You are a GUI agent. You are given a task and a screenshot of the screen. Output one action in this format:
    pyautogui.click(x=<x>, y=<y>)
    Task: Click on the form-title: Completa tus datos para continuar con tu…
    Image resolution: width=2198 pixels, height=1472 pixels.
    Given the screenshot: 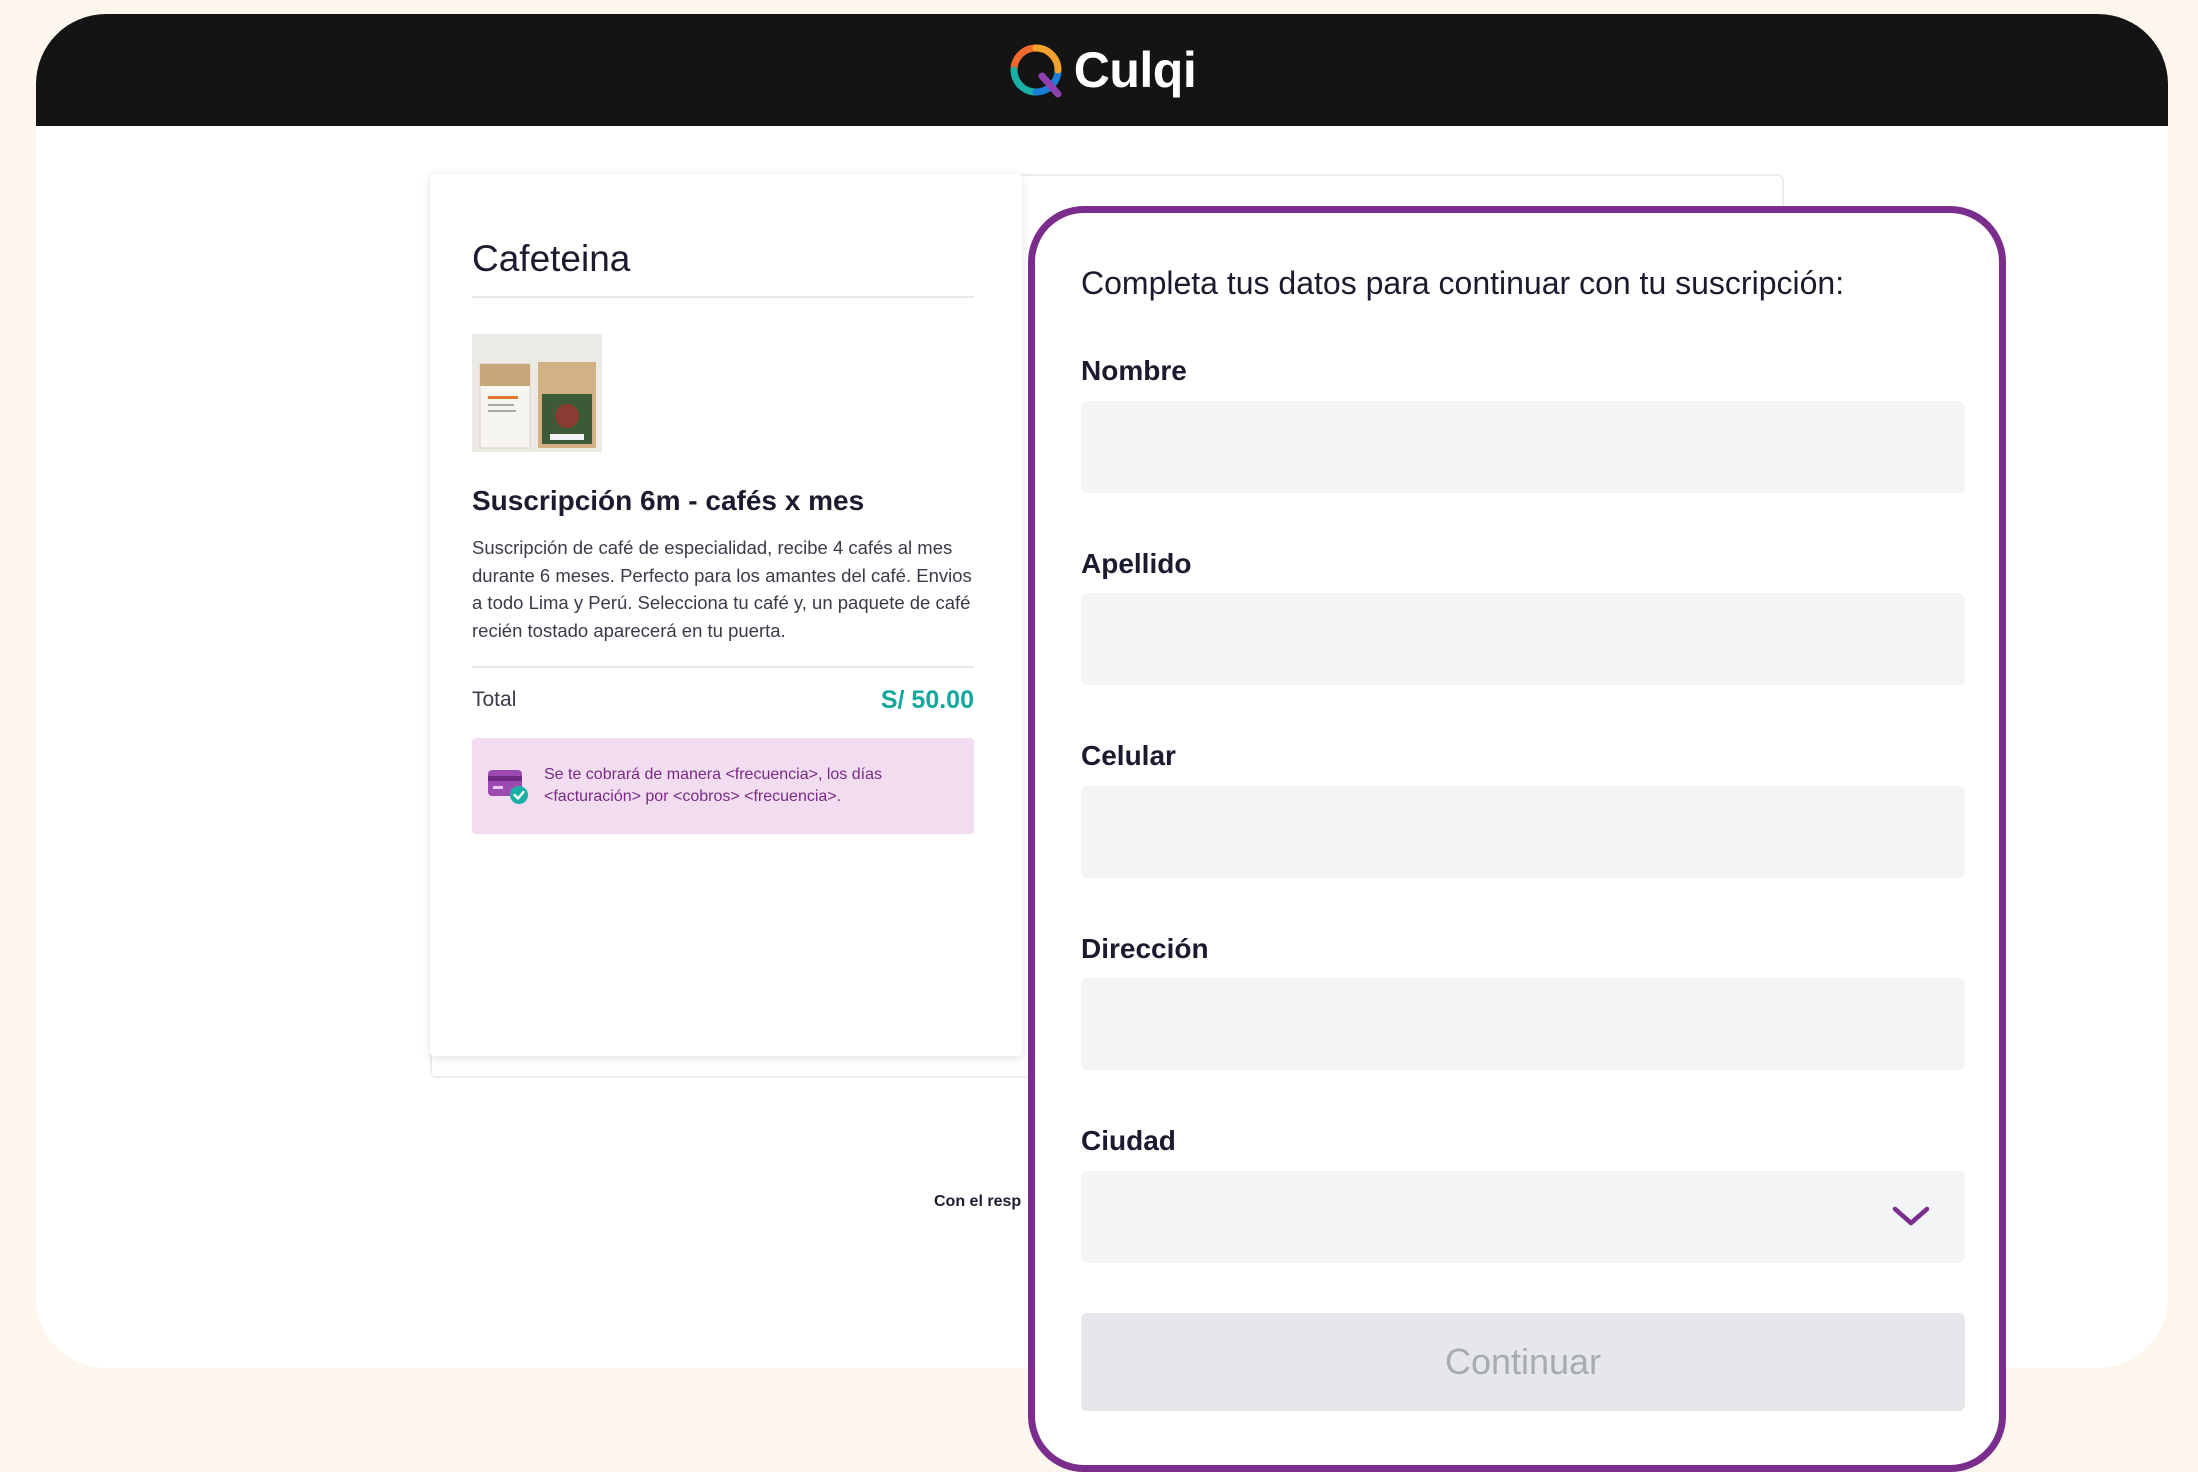 What is the action you would take?
    pyautogui.click(x=1463, y=283)
    